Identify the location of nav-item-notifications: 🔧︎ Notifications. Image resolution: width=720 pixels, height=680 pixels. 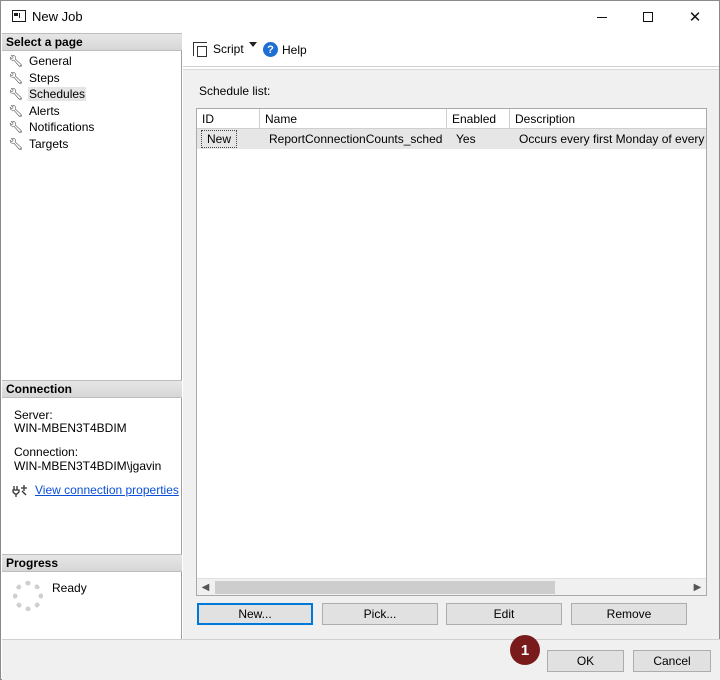
(92, 127).